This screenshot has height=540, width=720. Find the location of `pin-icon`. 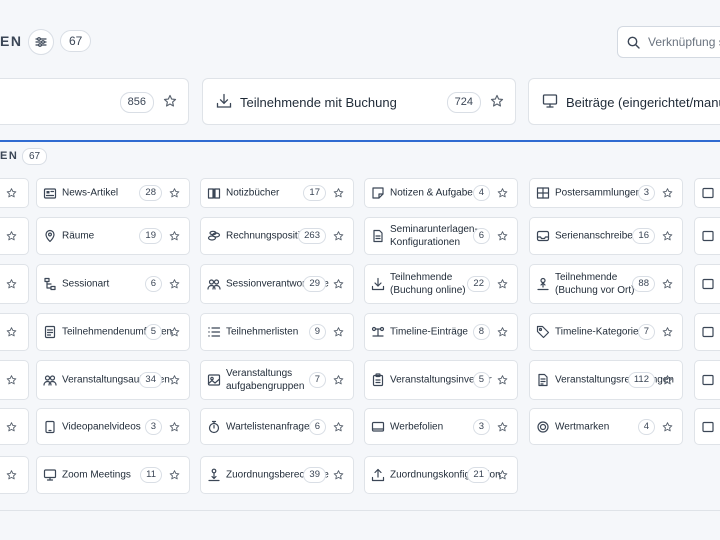

pin-icon is located at coordinates (50, 236).